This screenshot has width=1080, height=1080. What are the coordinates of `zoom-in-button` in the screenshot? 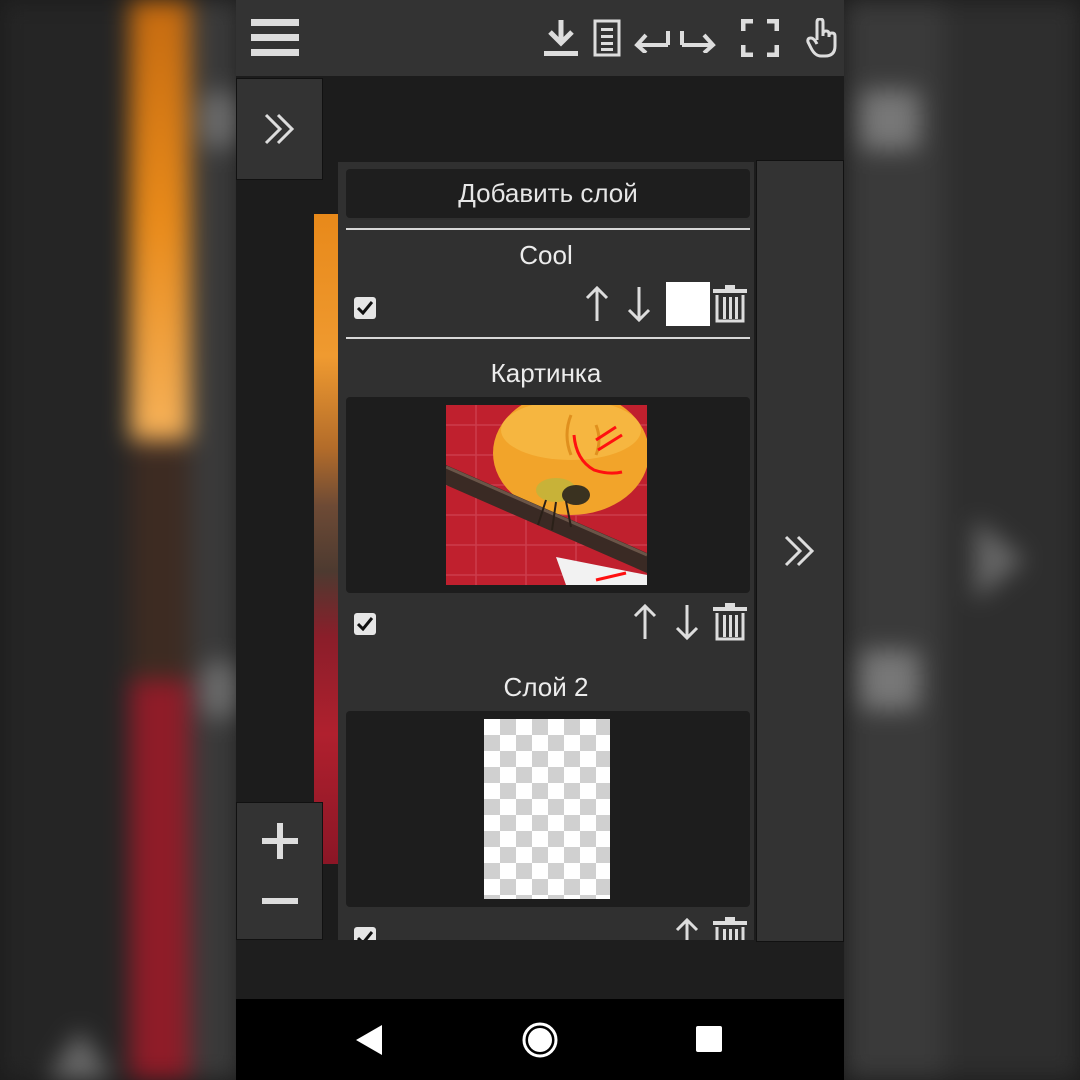 It's located at (279, 841).